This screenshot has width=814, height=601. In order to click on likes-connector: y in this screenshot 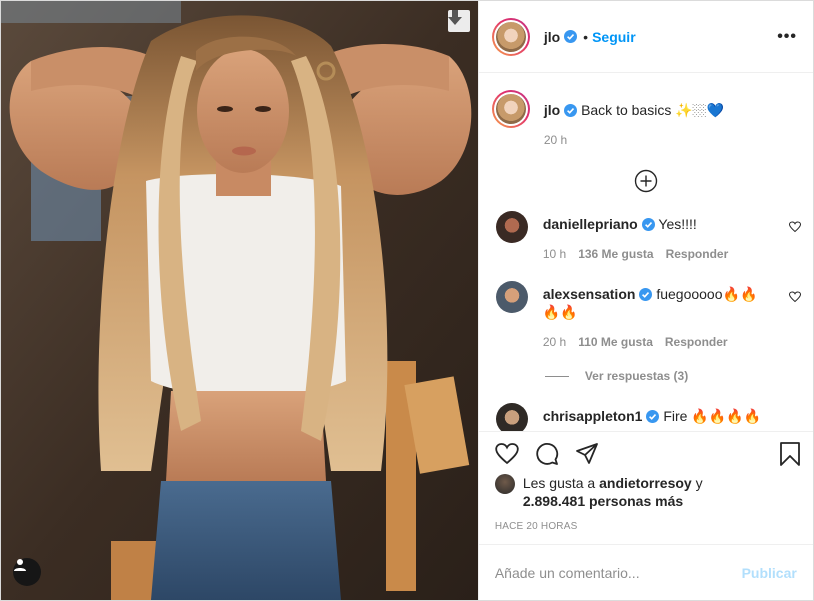, I will do `click(699, 483)`.